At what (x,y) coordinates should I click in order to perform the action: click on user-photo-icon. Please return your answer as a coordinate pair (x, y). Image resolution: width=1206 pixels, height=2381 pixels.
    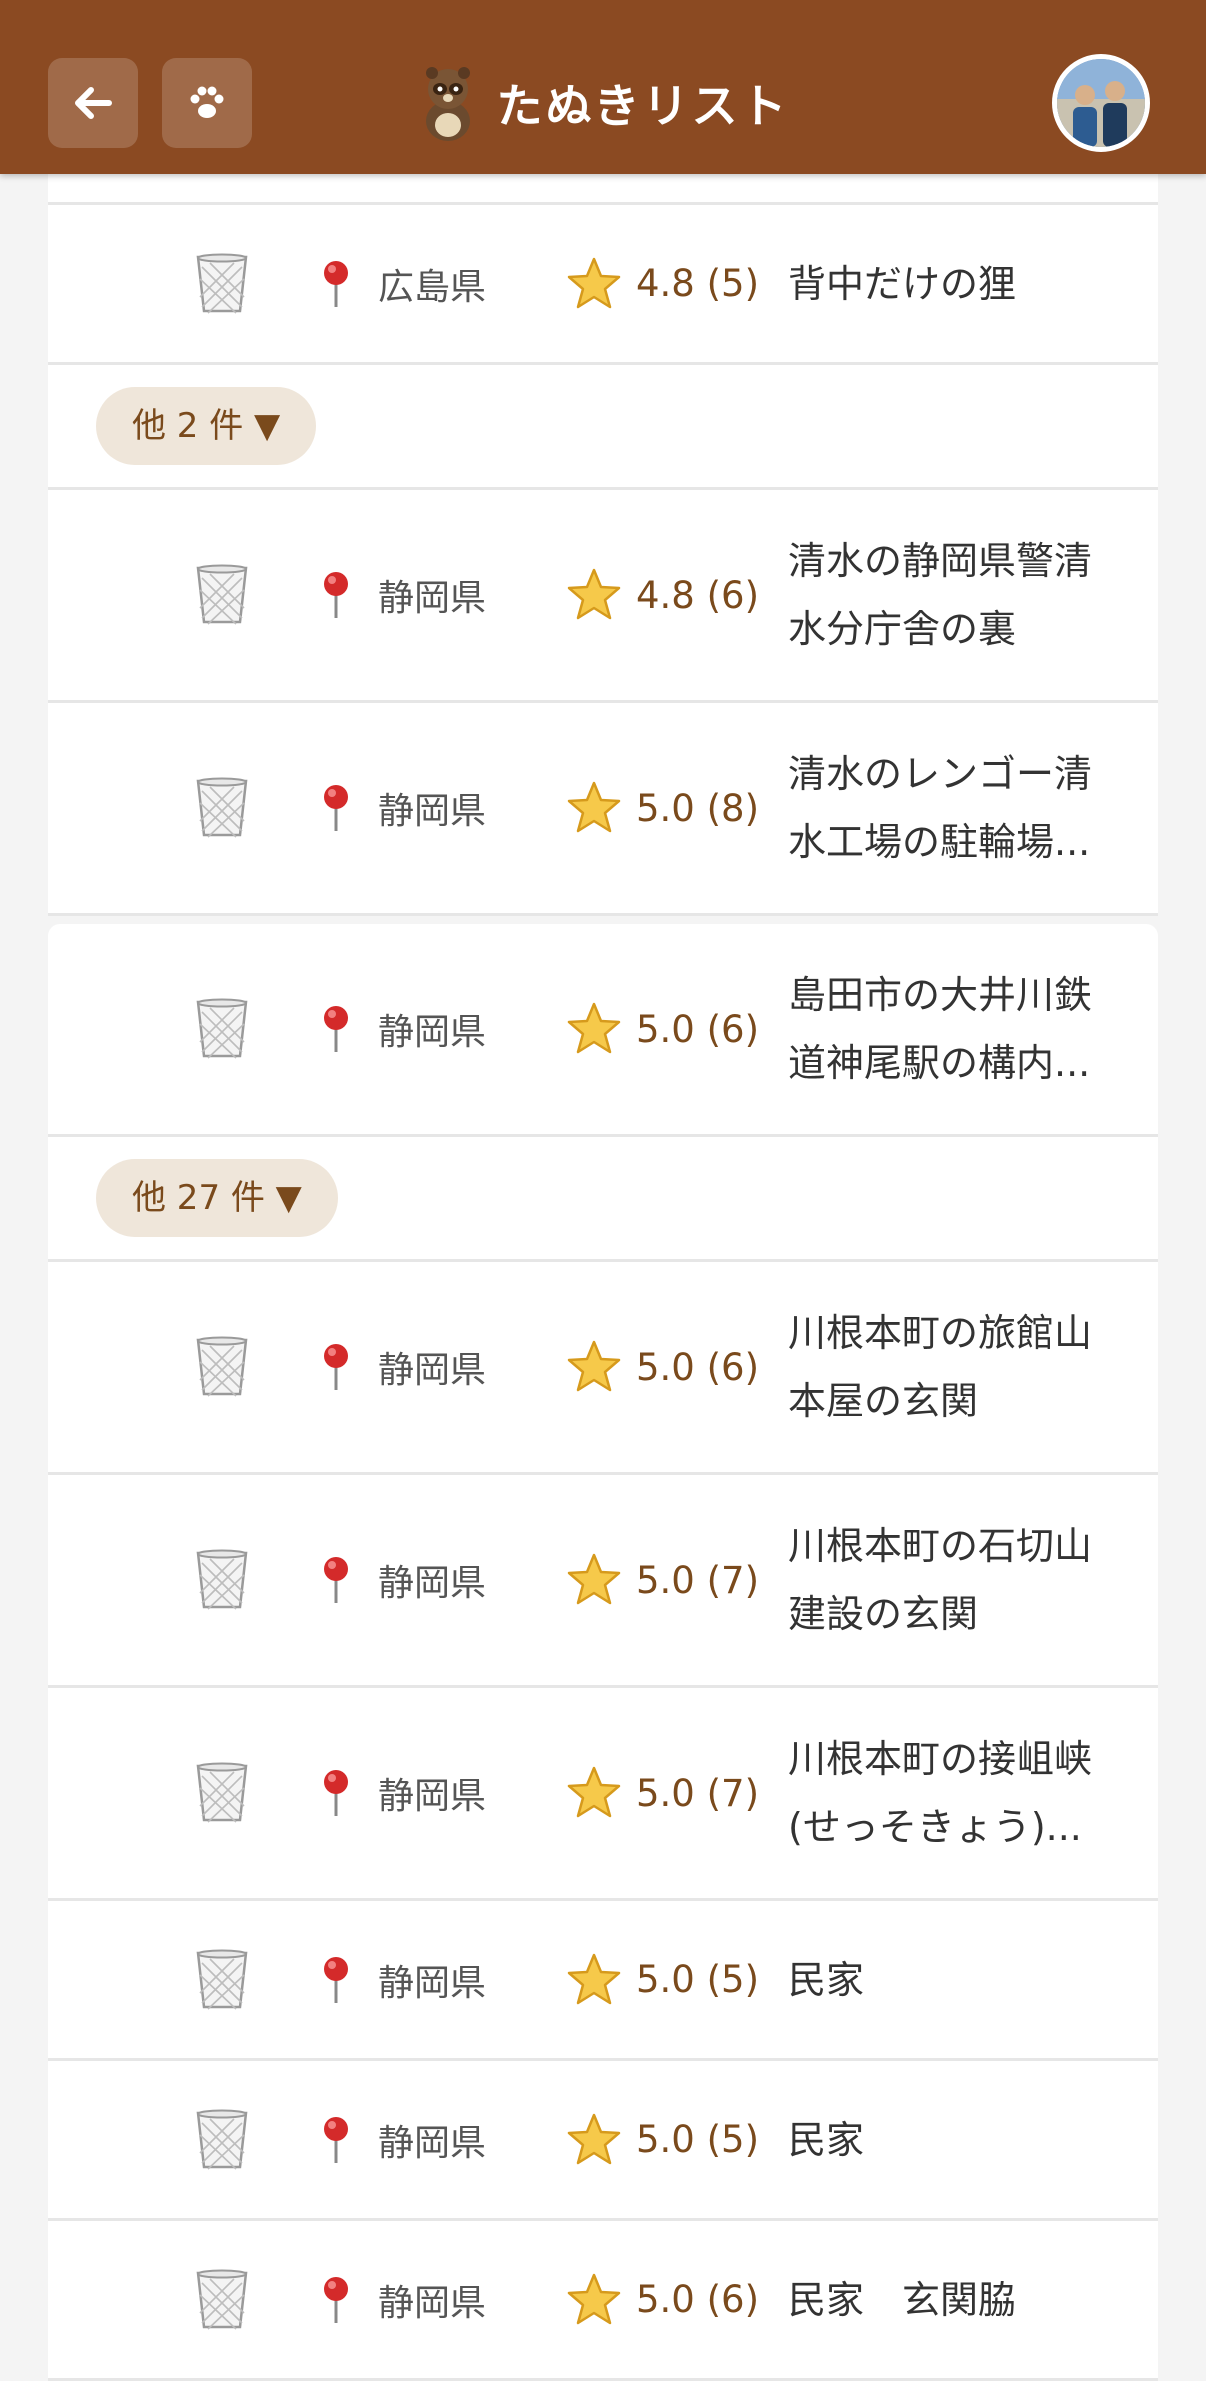
    Looking at the image, I should click on (1101, 103).